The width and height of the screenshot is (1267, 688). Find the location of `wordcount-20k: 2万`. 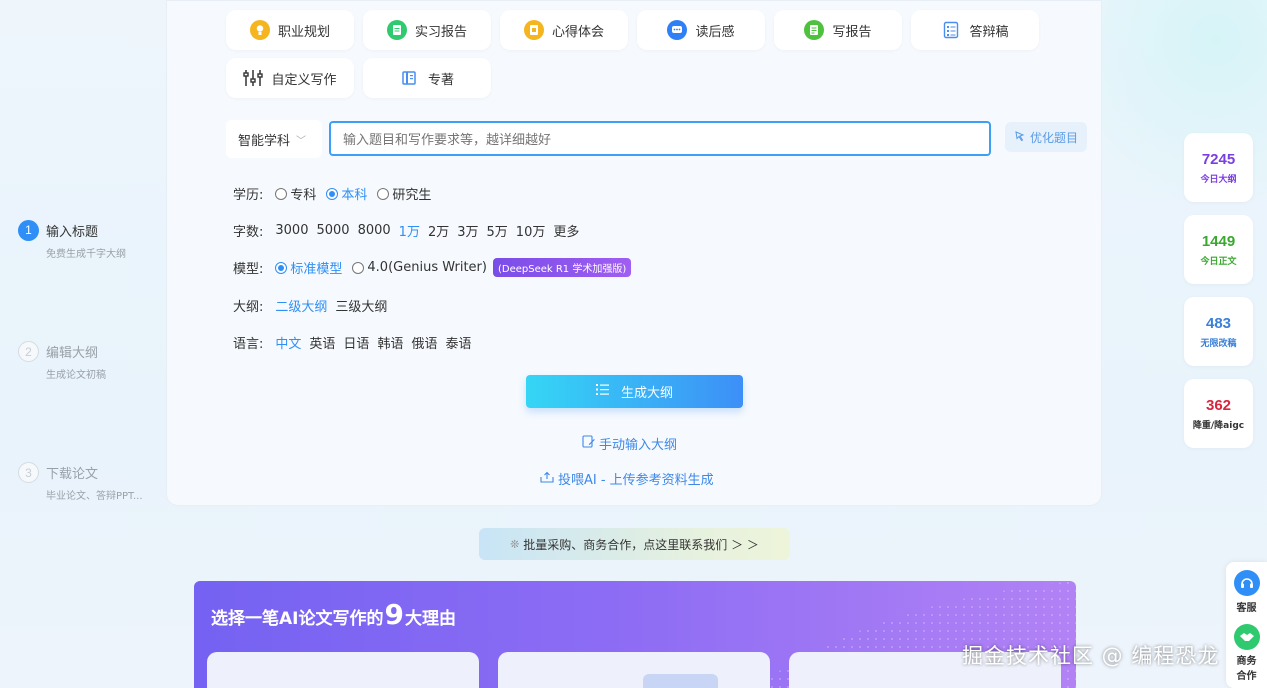

wordcount-20k: 2万 is located at coordinates (438, 230).